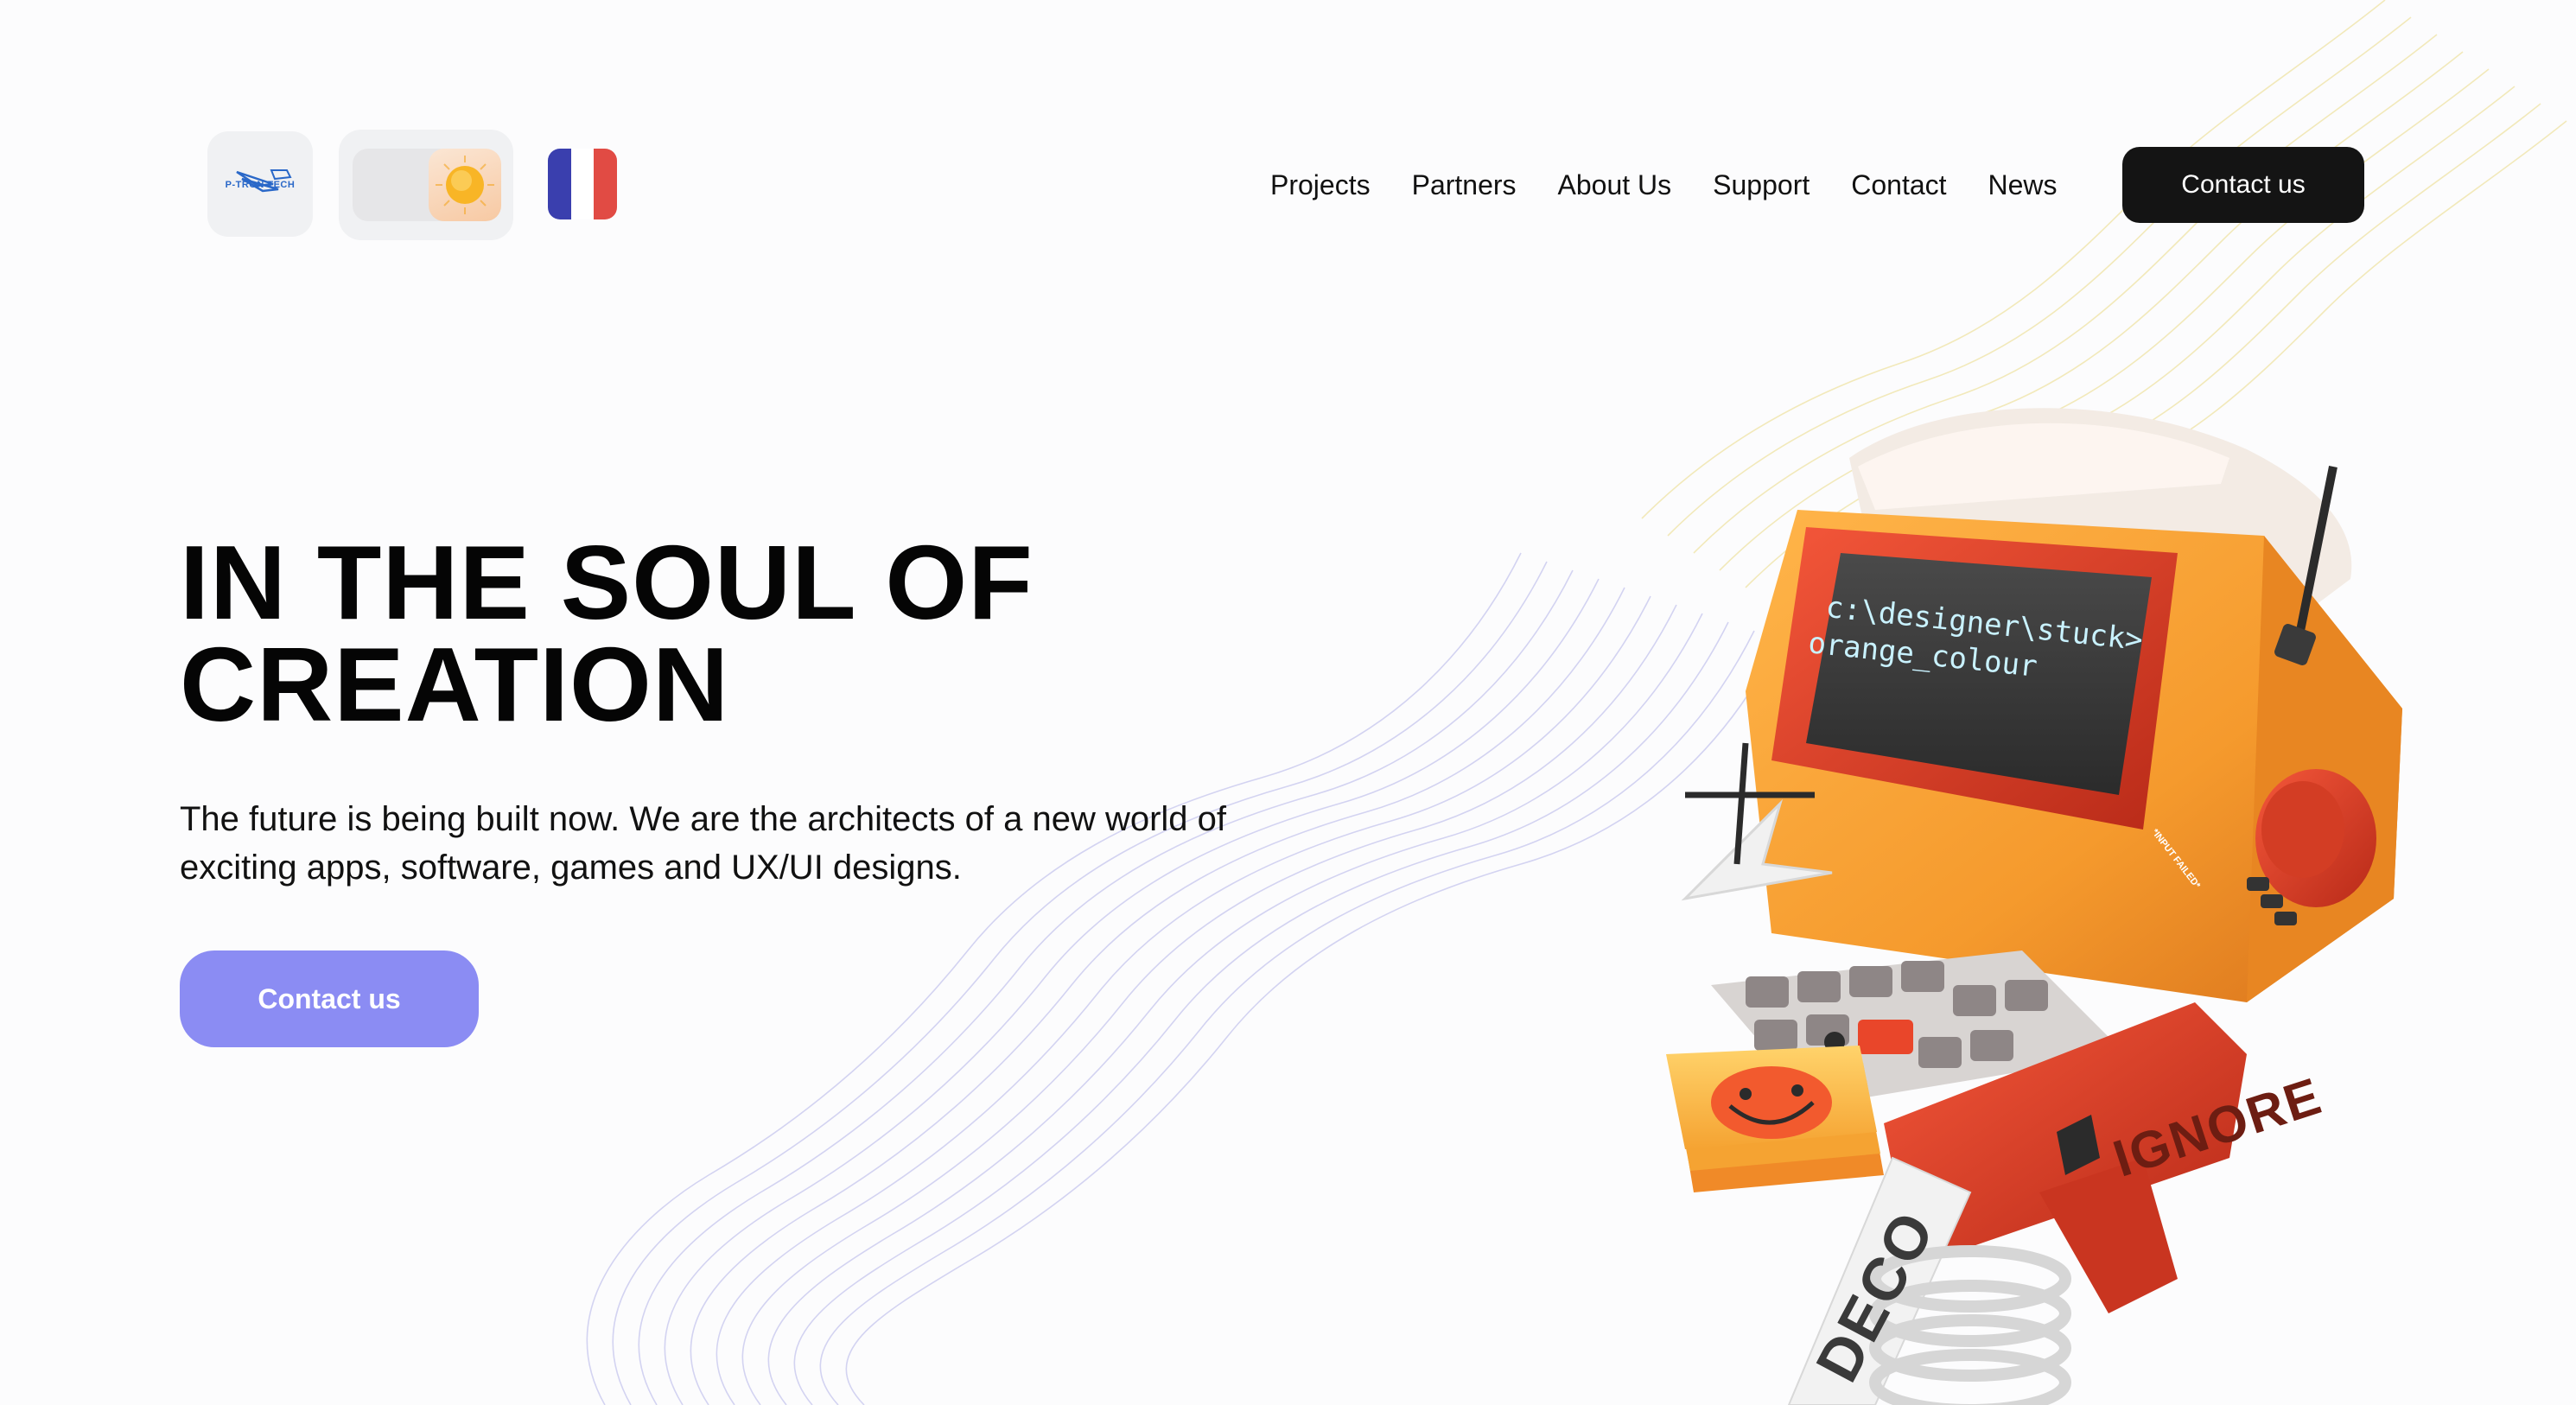 The height and width of the screenshot is (1405, 2576). I want to click on nav-about-us: About Us, so click(1615, 185).